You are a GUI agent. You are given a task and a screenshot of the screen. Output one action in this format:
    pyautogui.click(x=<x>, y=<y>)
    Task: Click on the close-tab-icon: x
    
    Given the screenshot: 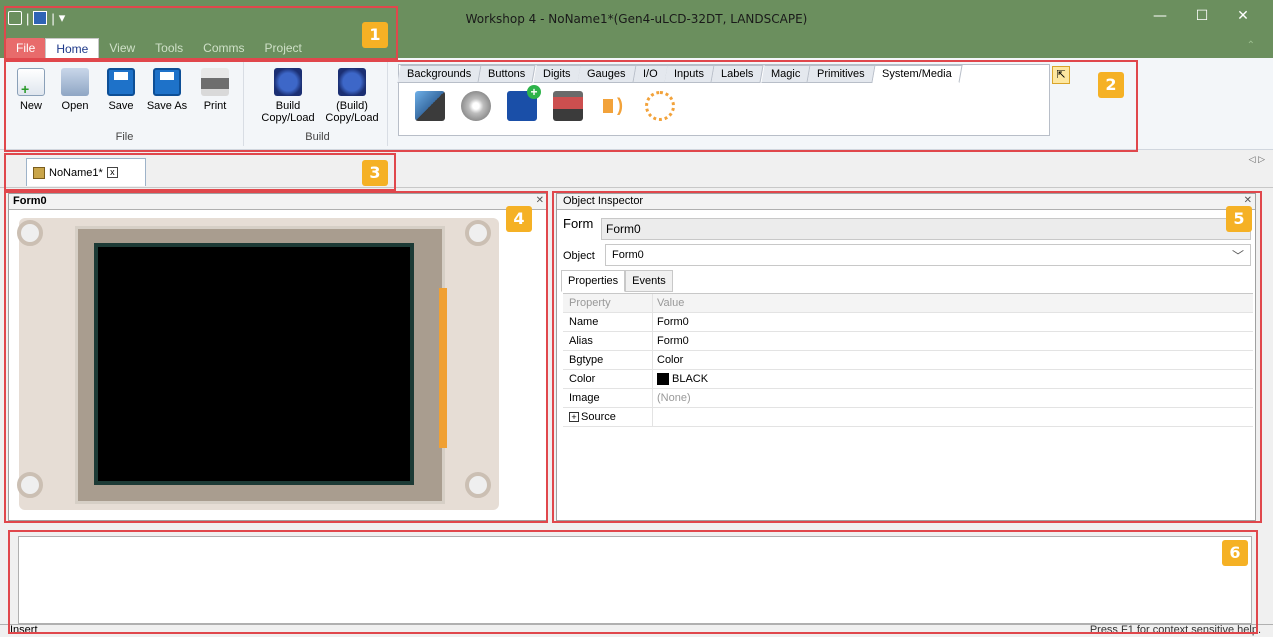 What is the action you would take?
    pyautogui.click(x=112, y=172)
    